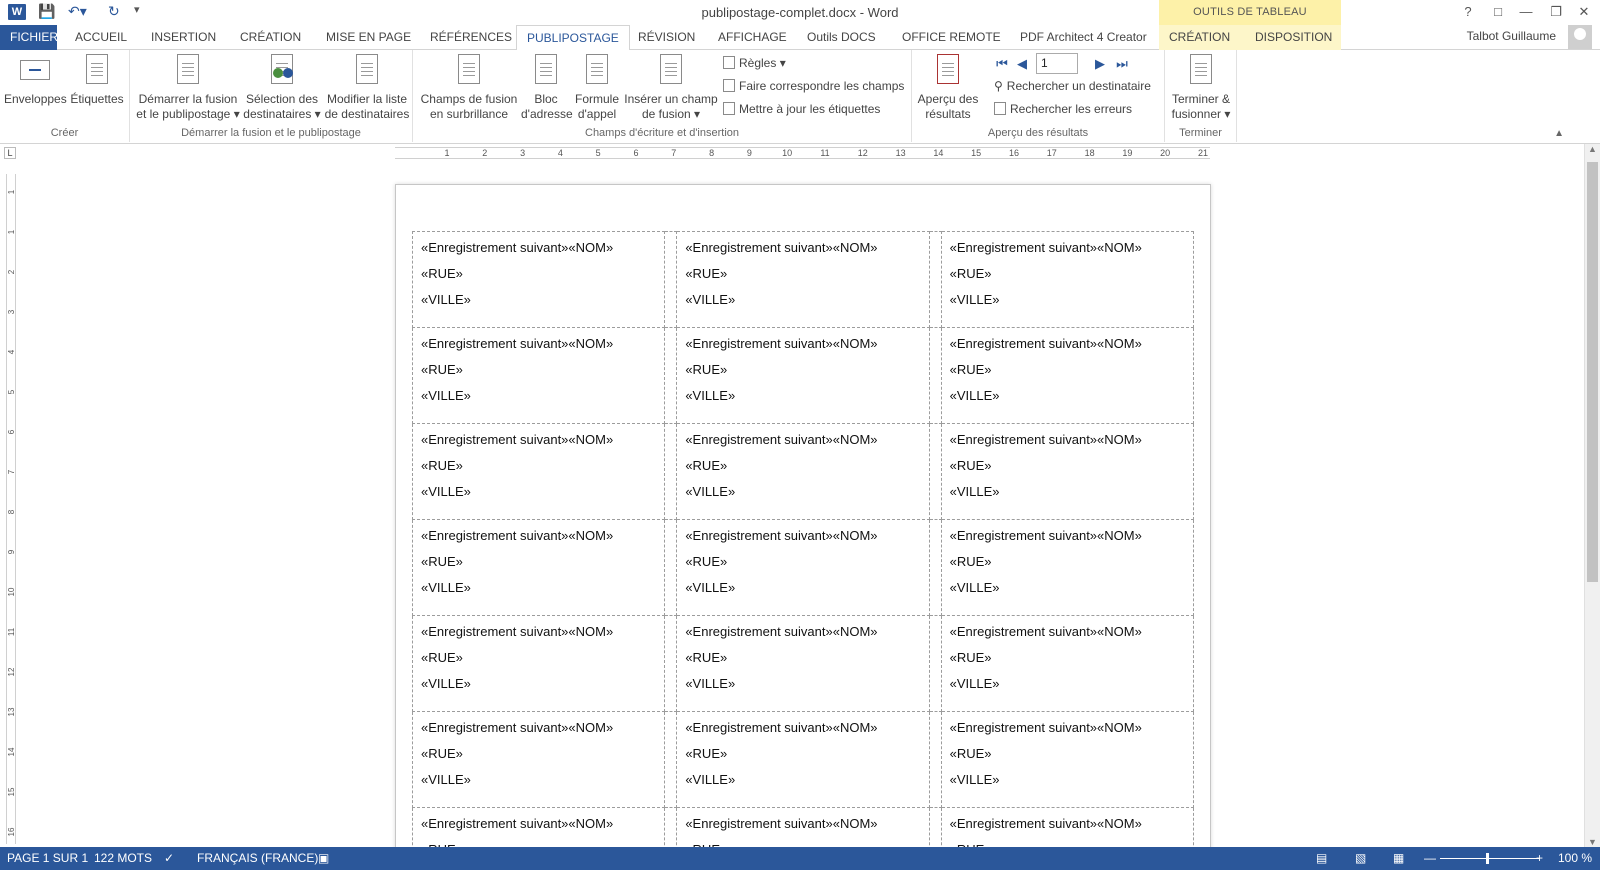 The height and width of the screenshot is (870, 1600). I want to click on tab-pdf-architect: PDF Architect 4 Creator, so click(1083, 37).